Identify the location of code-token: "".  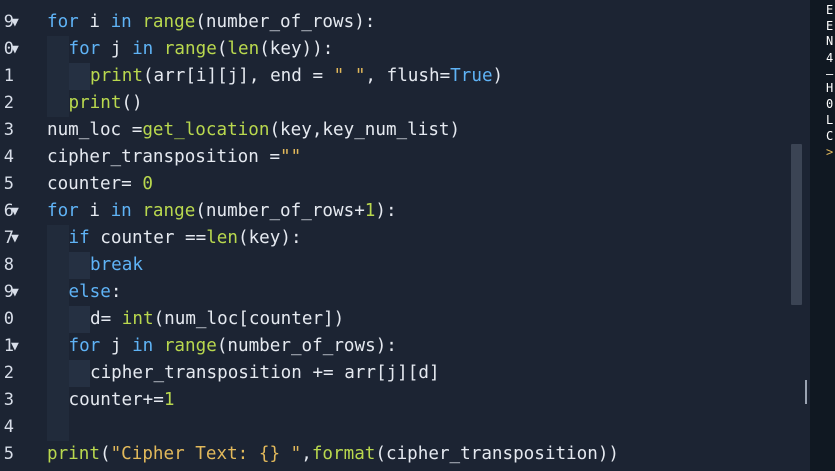
(291, 157).